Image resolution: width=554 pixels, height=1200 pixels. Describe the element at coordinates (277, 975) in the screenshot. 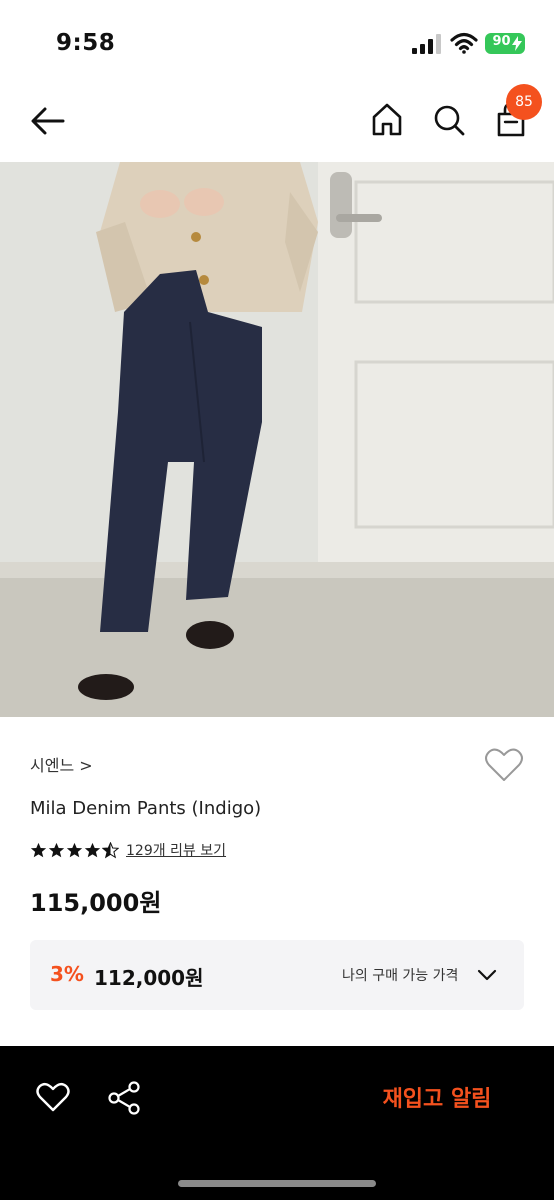

I see `purchase-price-dropdown: 3% 112,000원 나의 구매 가능 가격` at that location.